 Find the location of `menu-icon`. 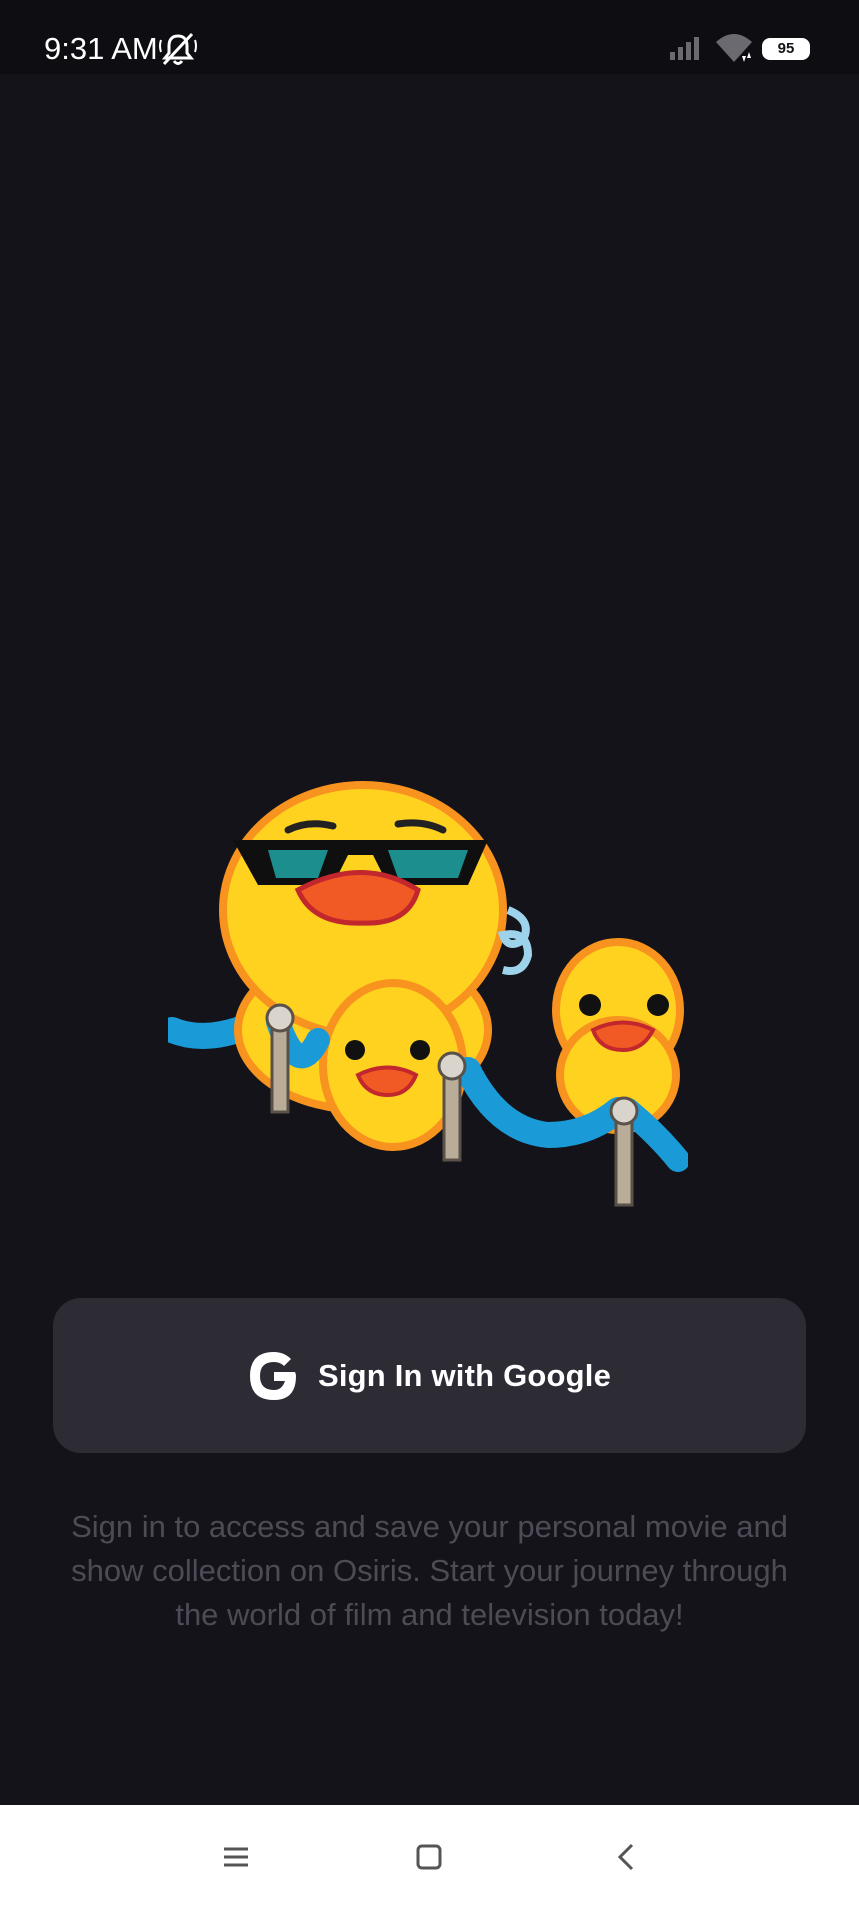

menu-icon is located at coordinates (236, 1857).